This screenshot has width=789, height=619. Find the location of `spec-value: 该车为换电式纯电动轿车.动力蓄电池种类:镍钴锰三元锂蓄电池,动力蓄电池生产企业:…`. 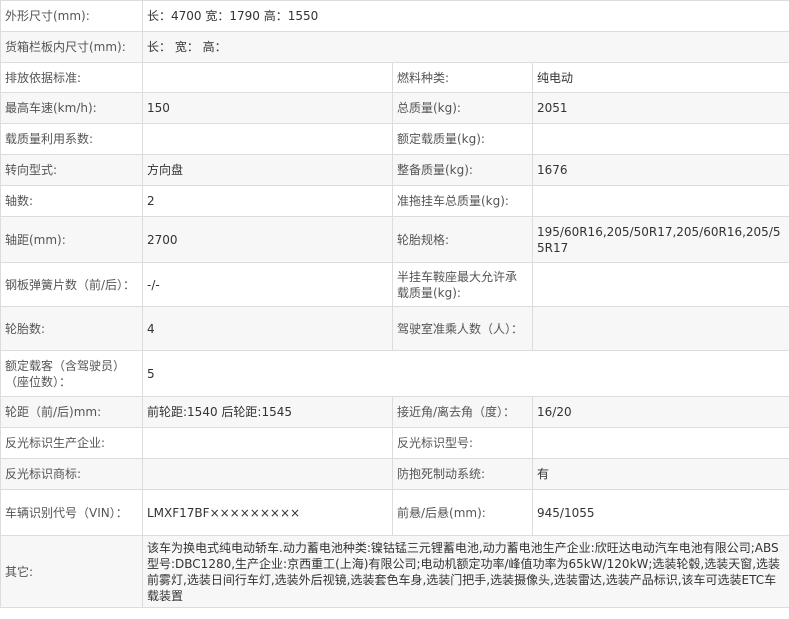

spec-value: 该车为换电式纯电动轿车.动力蓄电池种类:镍钴锰三元锂蓄电池,动力蓄电池生产企业:… is located at coordinates (465, 571).